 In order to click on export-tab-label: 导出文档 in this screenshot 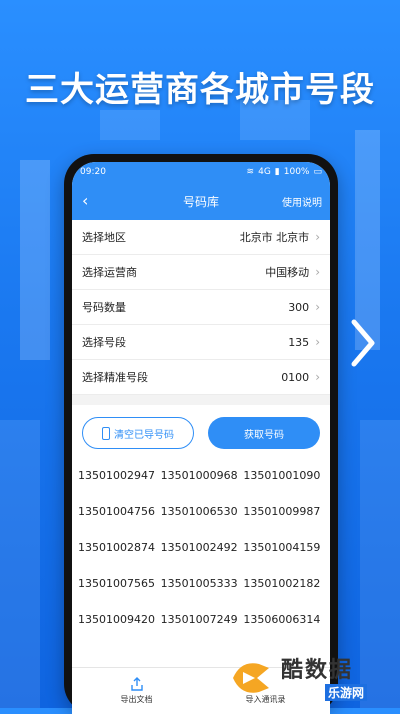, I will do `click(136, 699)`.